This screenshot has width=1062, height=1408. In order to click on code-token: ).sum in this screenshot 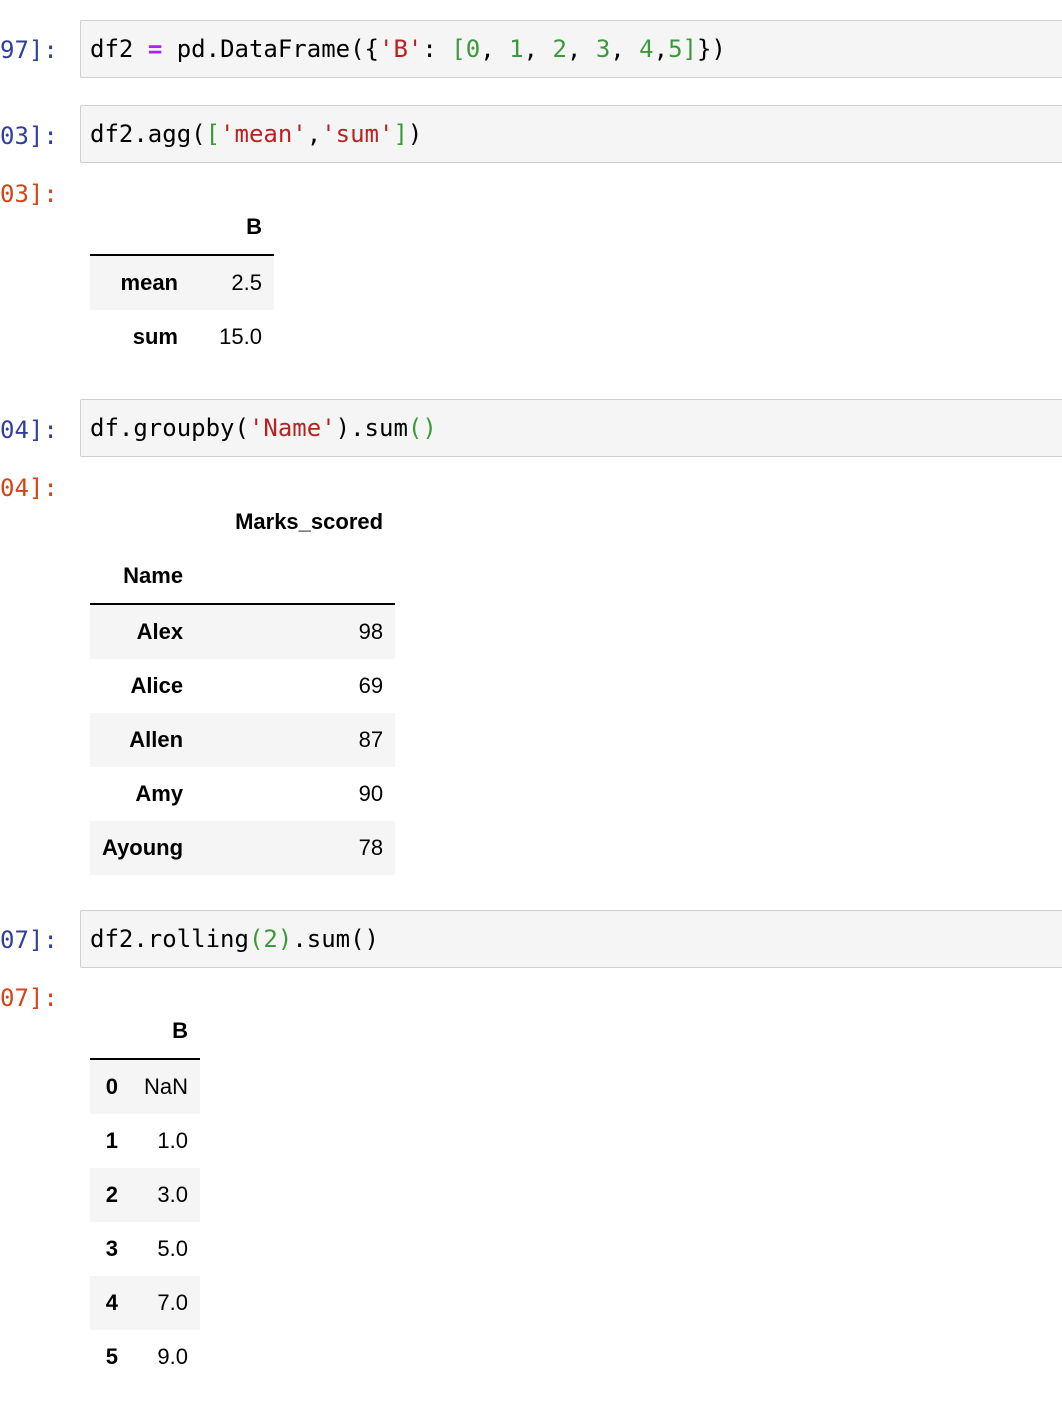, I will do `click(371, 428)`.